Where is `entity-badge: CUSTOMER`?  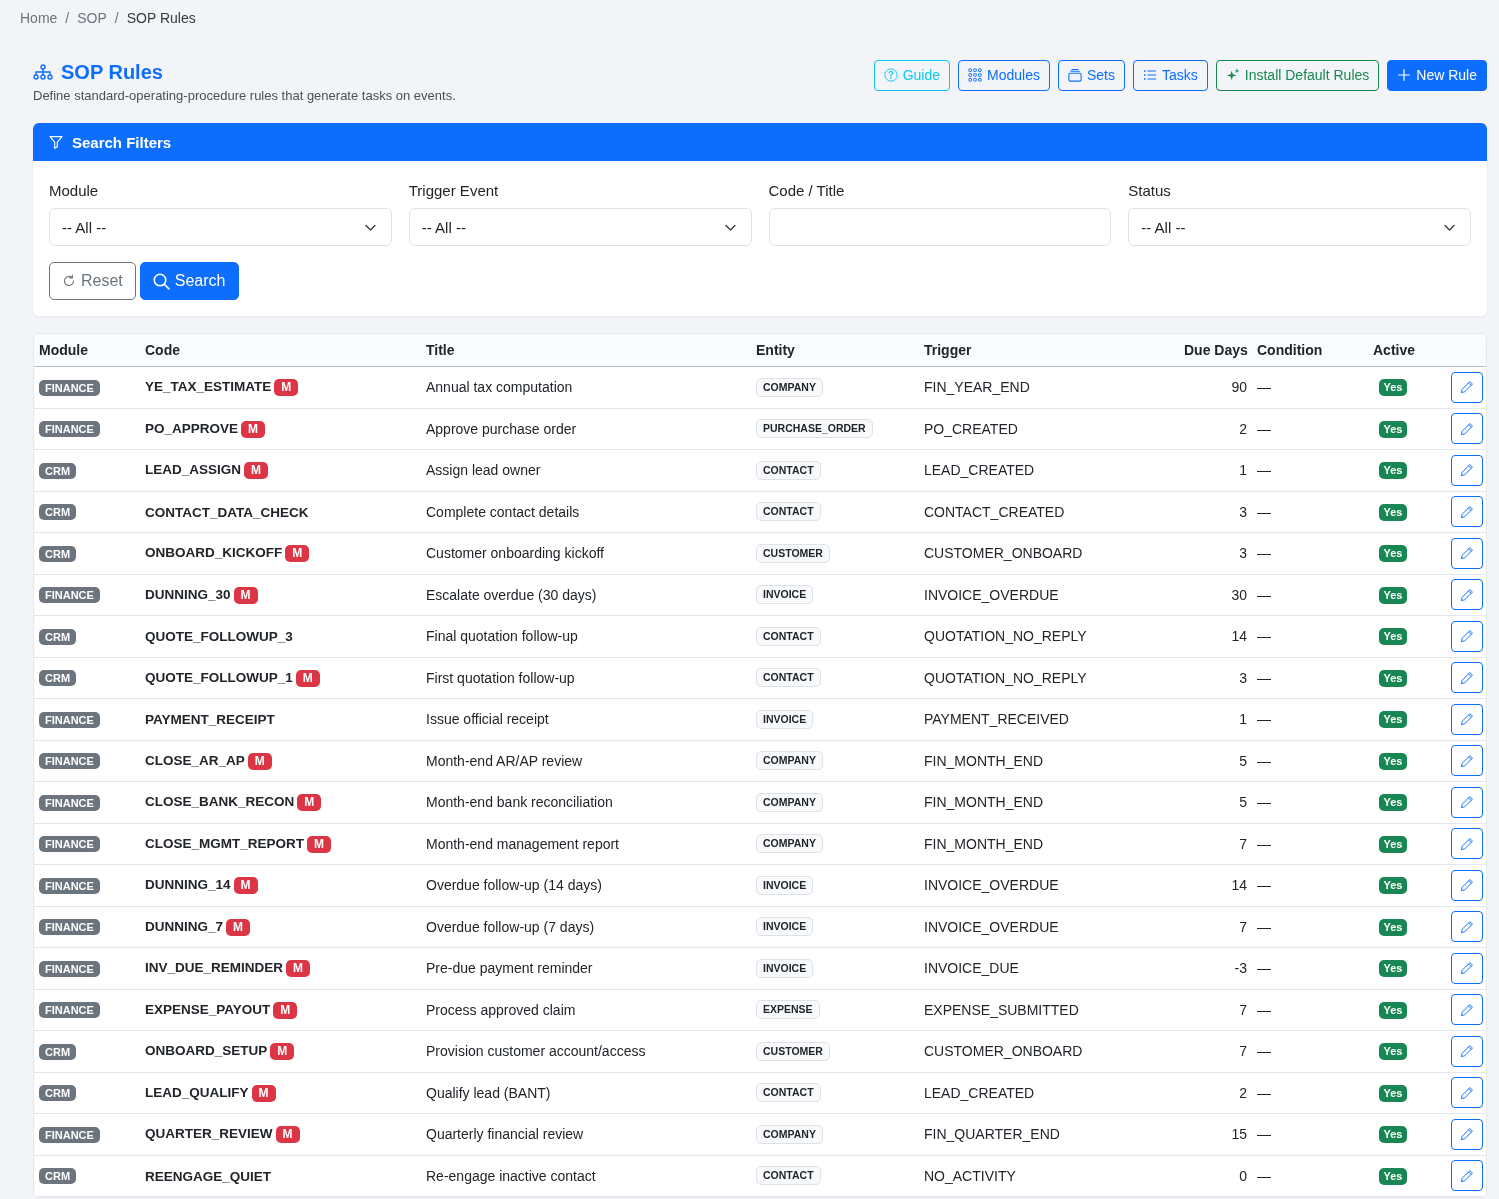
entity-badge: CUSTOMER is located at coordinates (793, 553).